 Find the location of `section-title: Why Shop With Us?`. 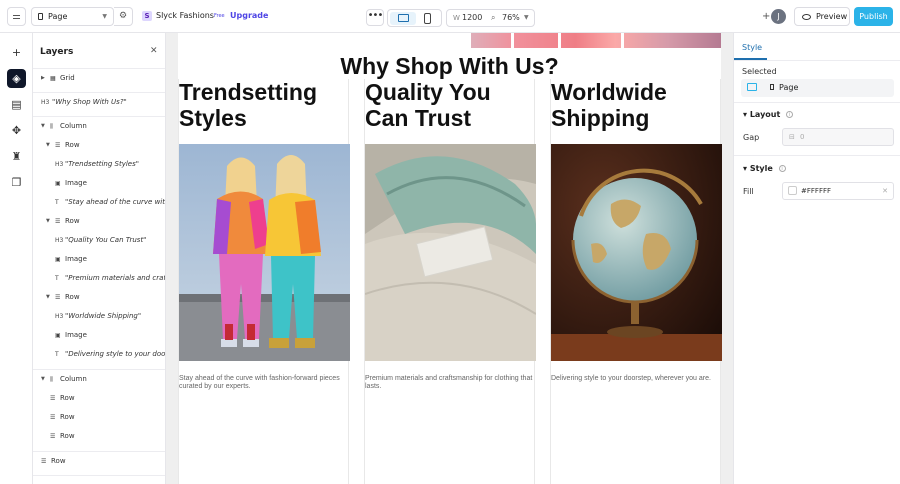

section-title: Why Shop With Us? is located at coordinates (449, 66).